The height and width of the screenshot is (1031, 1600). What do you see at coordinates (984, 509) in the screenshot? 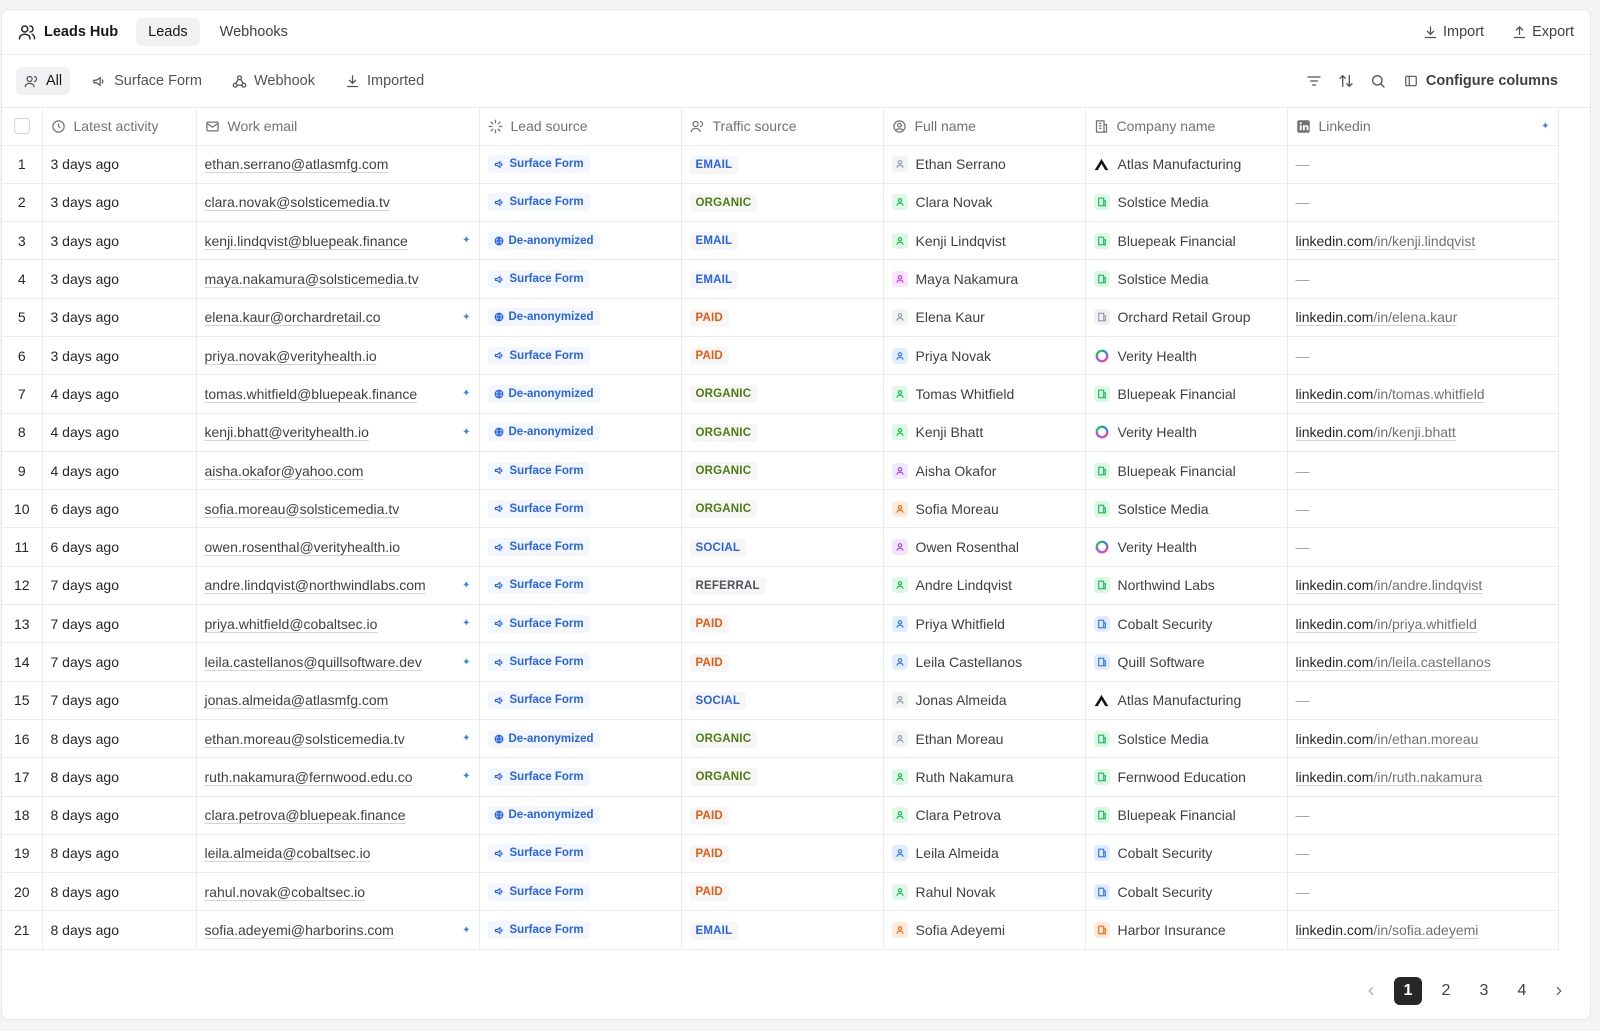
I see `full-name-cell: Sofia Moreau` at bounding box center [984, 509].